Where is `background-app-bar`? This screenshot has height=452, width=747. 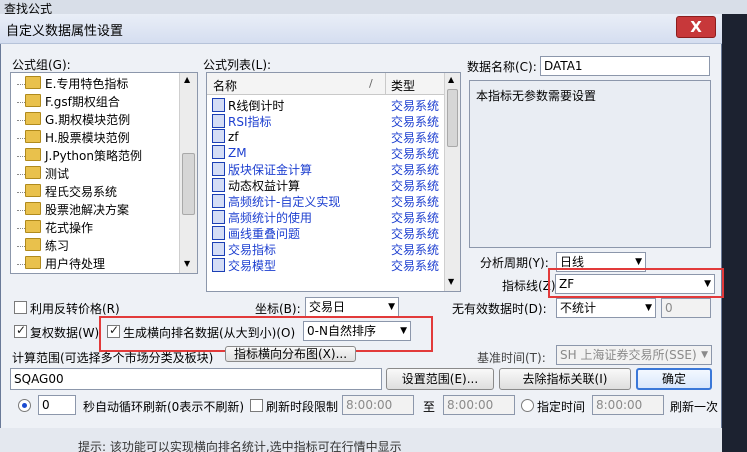 background-app-bar is located at coordinates (373, 7).